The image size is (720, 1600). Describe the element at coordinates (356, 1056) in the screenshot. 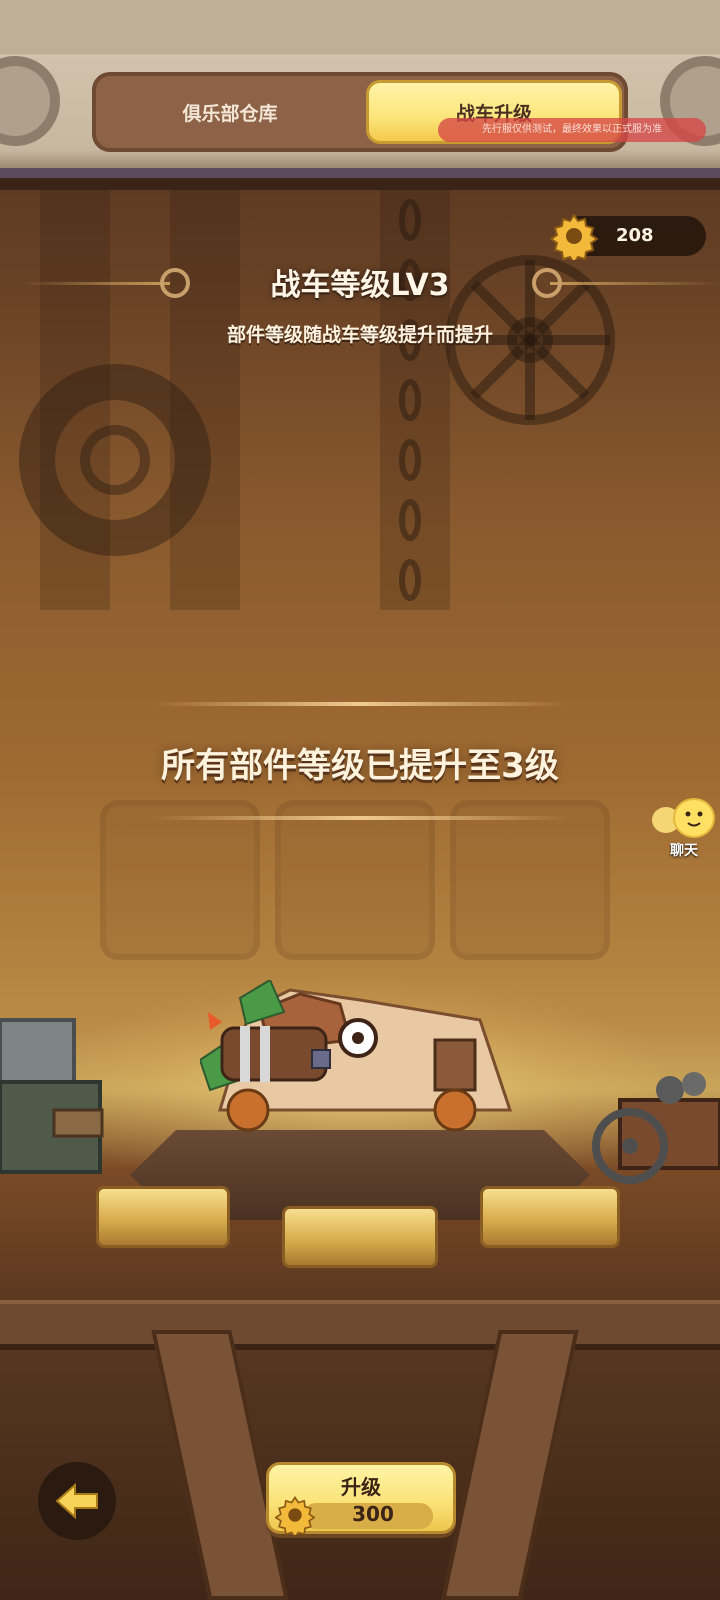

I see `war-chariot-icon` at that location.